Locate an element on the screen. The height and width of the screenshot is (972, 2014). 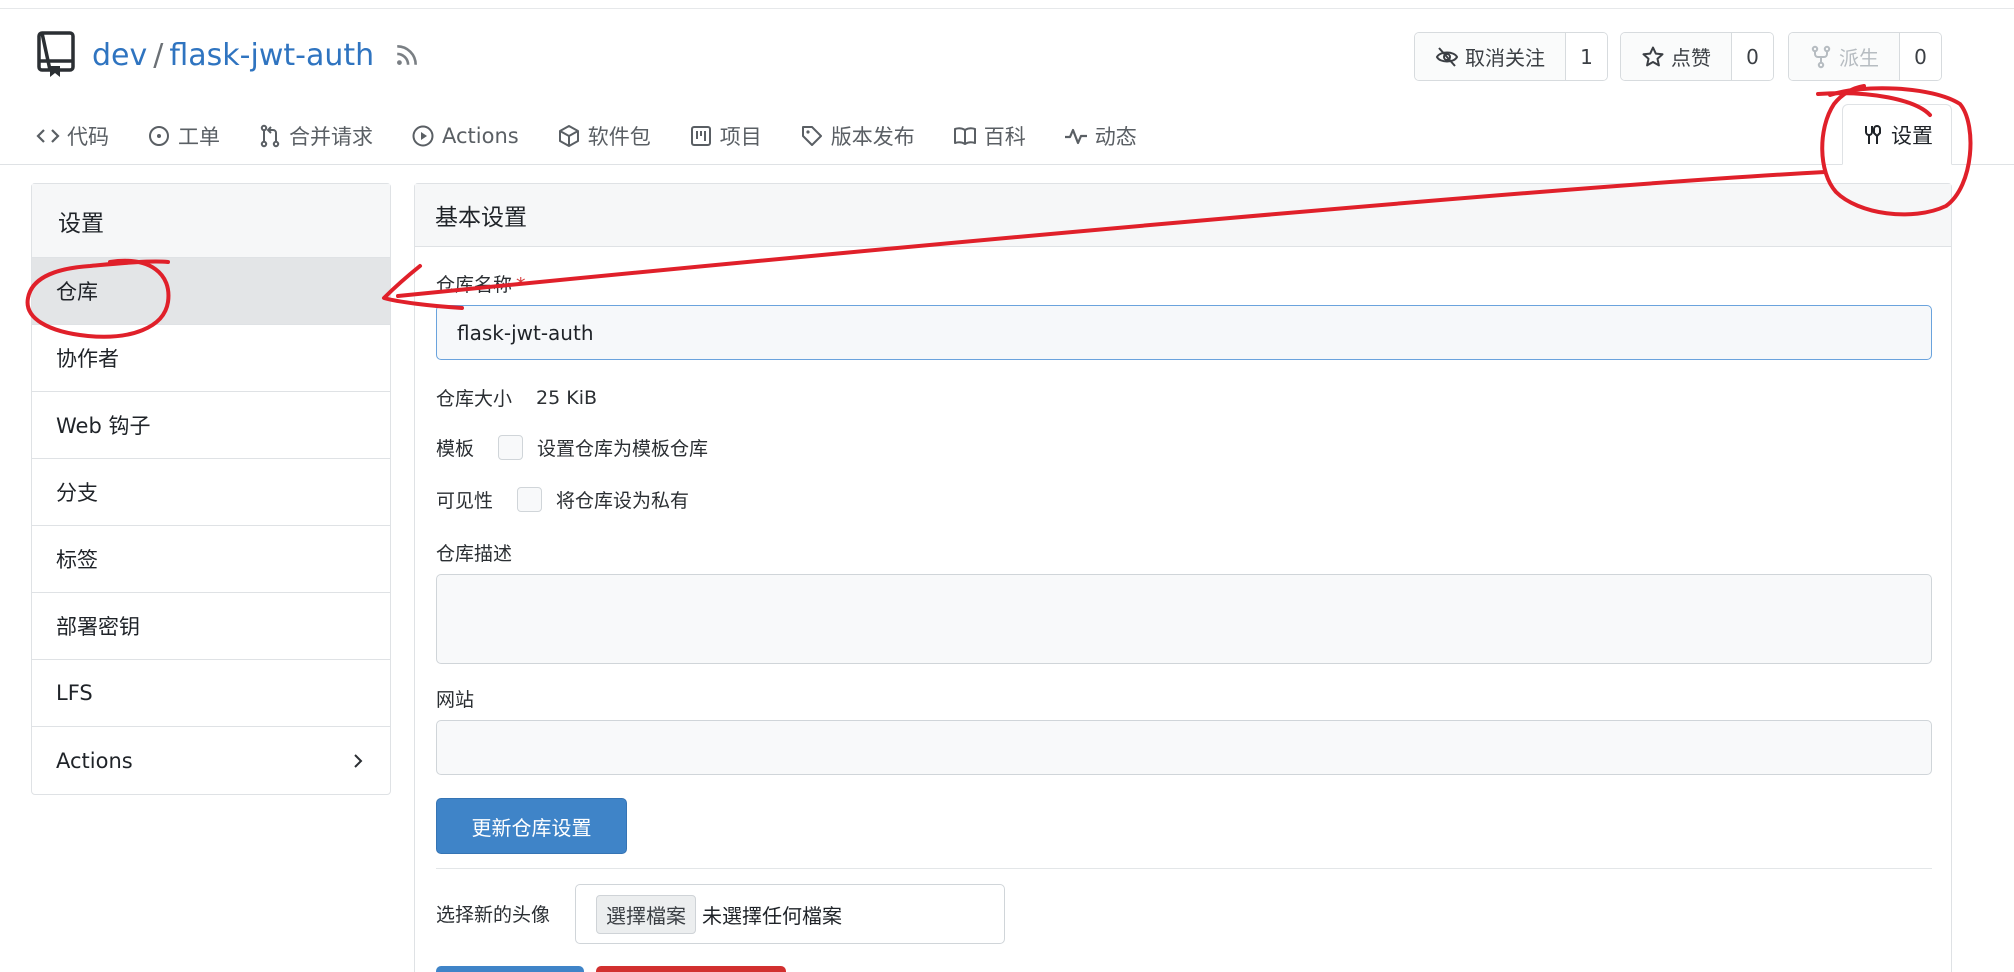
sidebar-item-label: LFS is located at coordinates (74, 693).